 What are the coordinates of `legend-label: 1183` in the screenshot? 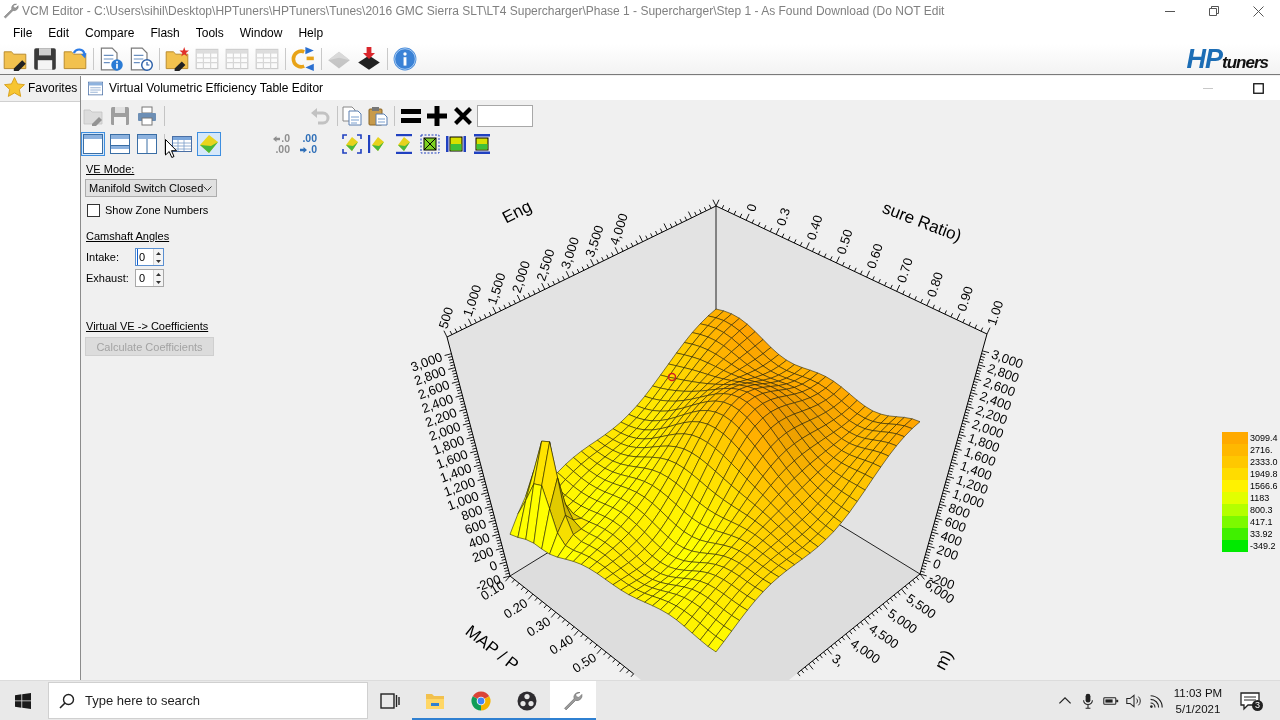 It's located at (1259, 498).